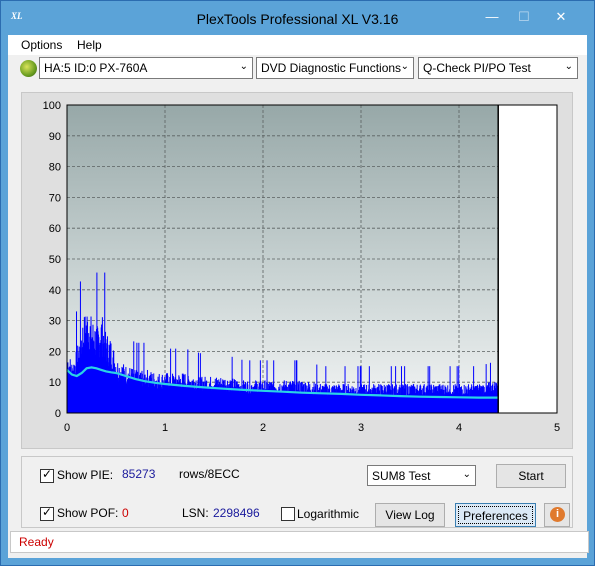 This screenshot has width=595, height=566. I want to click on show-pie-checkbox: ✓, so click(47, 475).